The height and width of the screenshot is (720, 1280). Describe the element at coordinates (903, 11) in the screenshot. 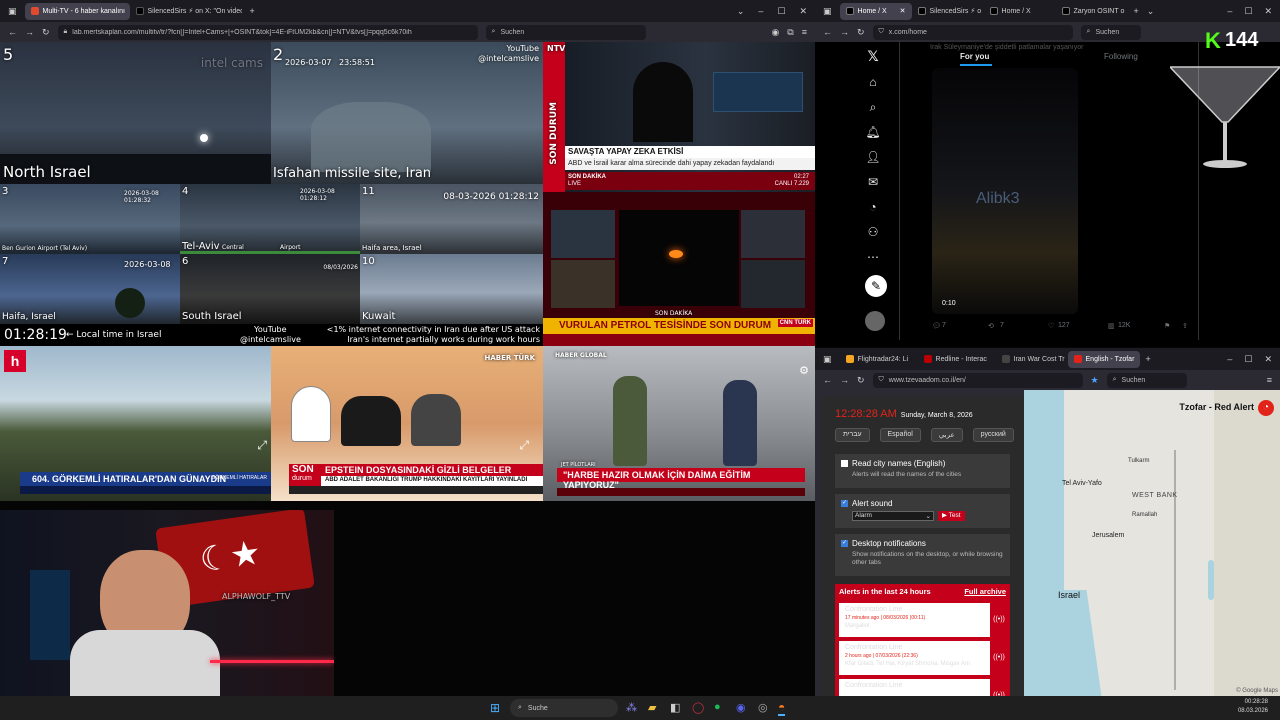

I see `close-icon: ✕` at that location.